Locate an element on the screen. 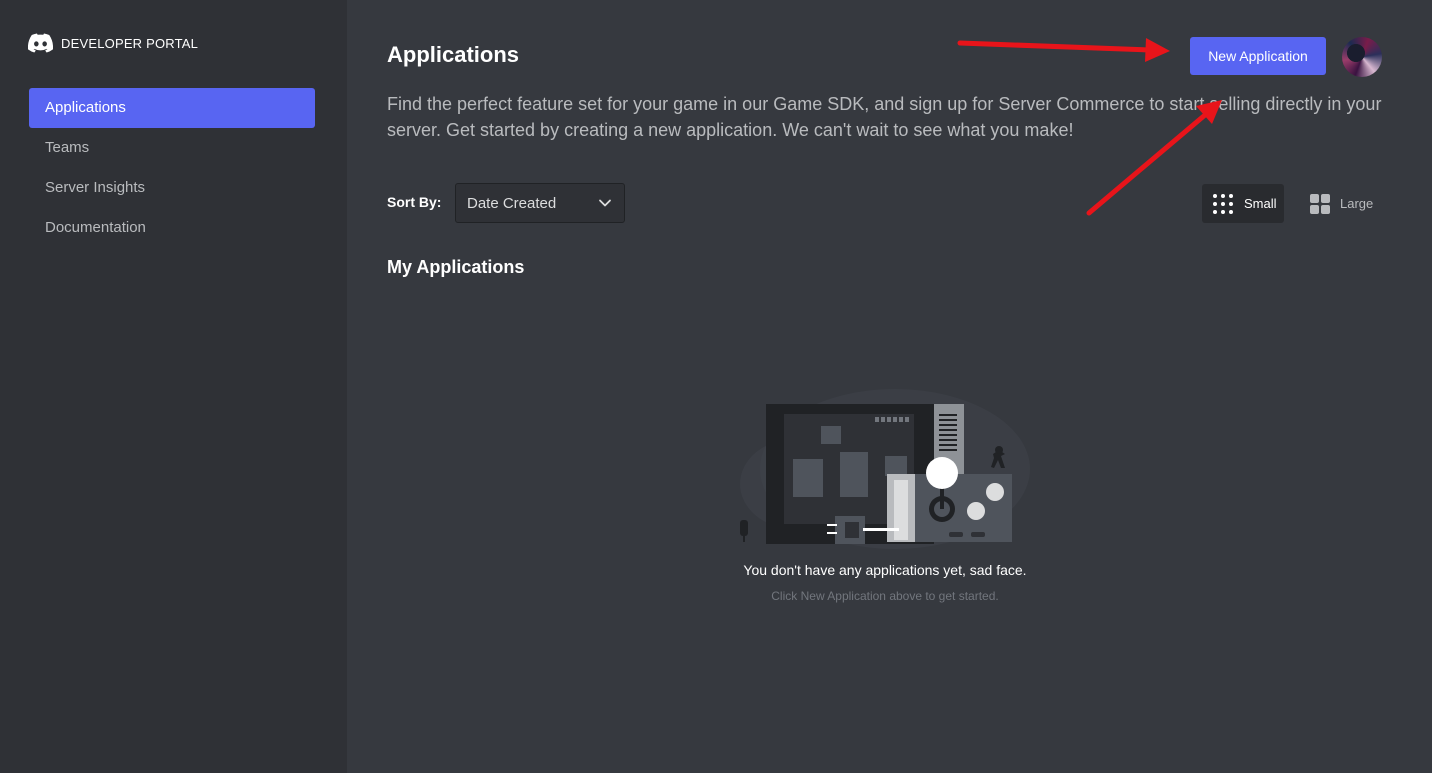  view-large-toggle: Large is located at coordinates (1341, 203).